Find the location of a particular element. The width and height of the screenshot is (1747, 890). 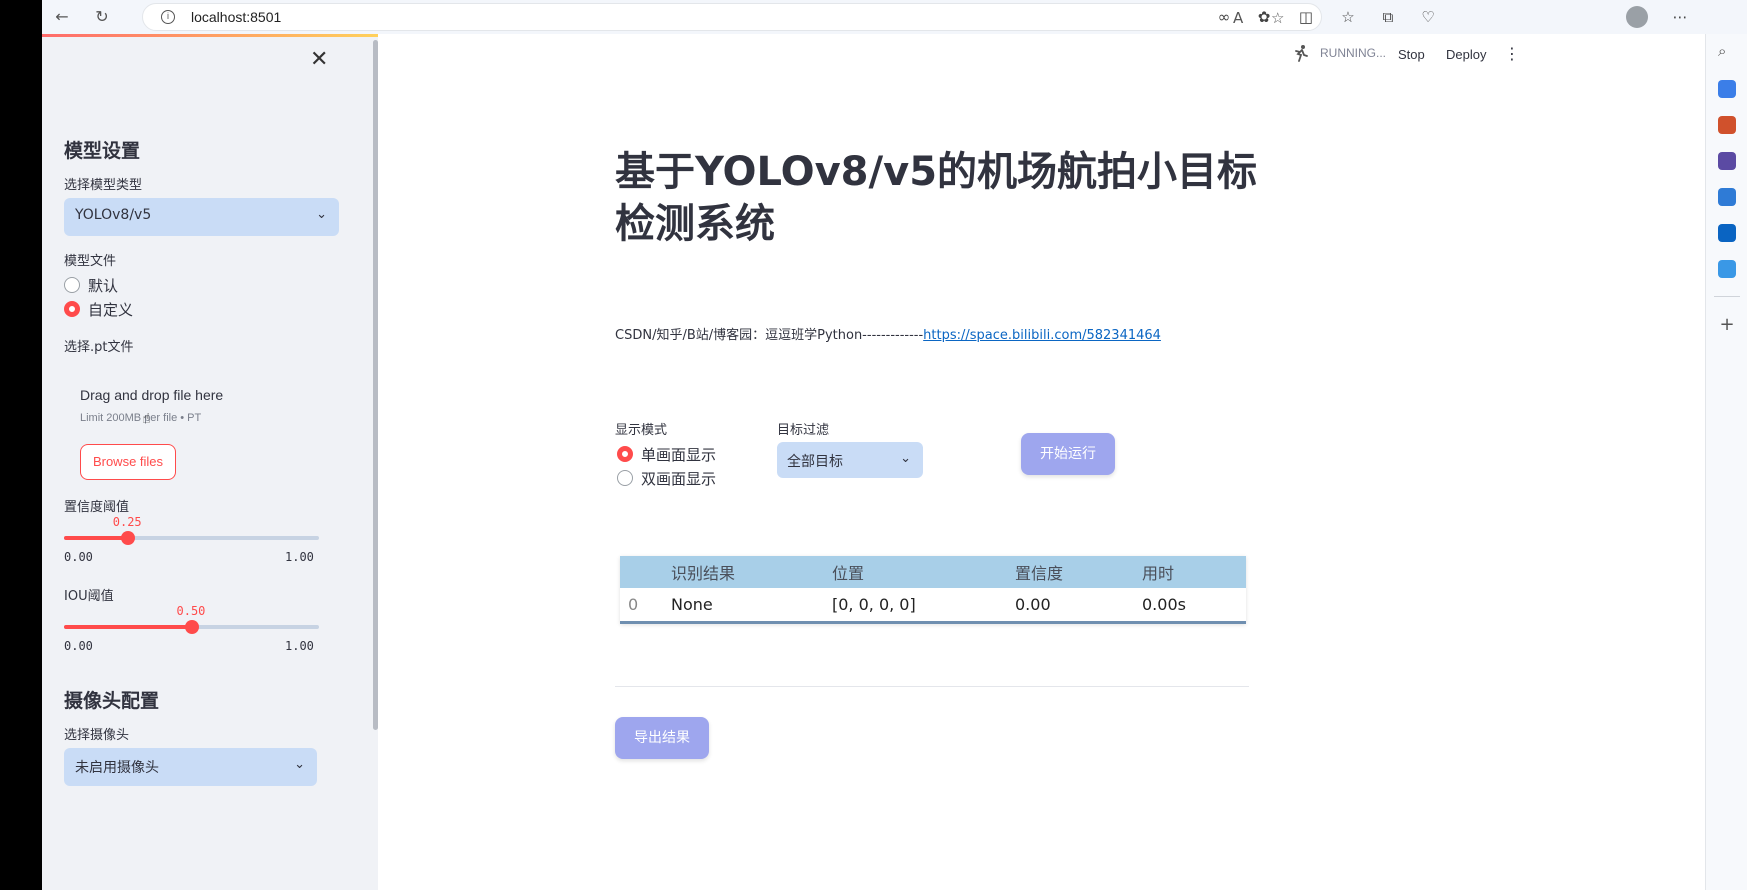

model-file-label: 模型文件 is located at coordinates (90, 261).